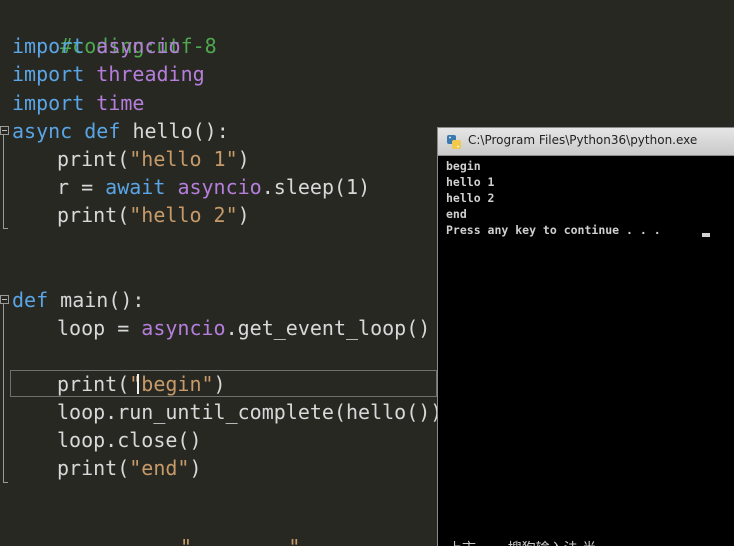 This screenshot has height=546, width=734. What do you see at coordinates (138, 384) in the screenshot?
I see `text-caret` at bounding box center [138, 384].